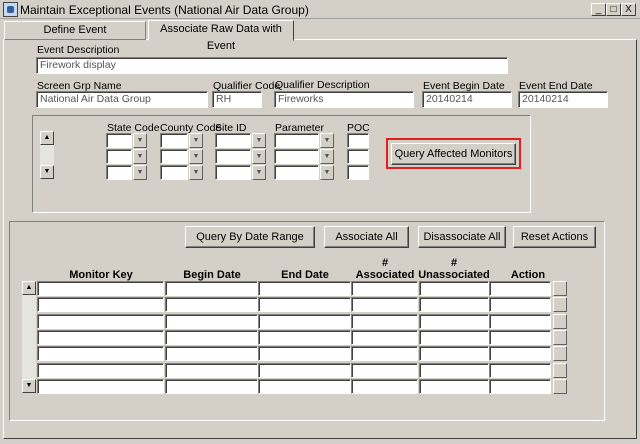 This screenshot has width=640, height=444. I want to click on table-scroll-down-icon: ▼, so click(29, 386).